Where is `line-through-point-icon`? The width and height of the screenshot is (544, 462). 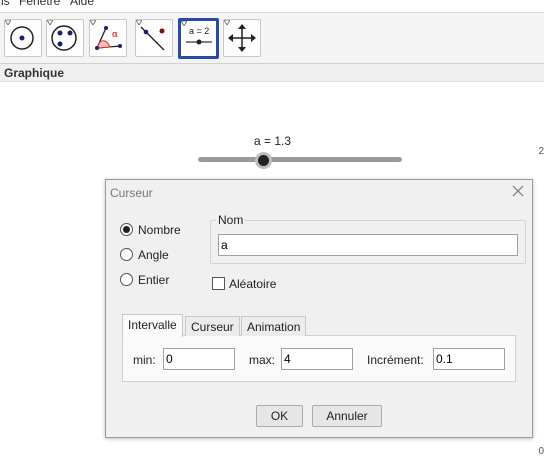
line-through-point-icon is located at coordinates (152, 38).